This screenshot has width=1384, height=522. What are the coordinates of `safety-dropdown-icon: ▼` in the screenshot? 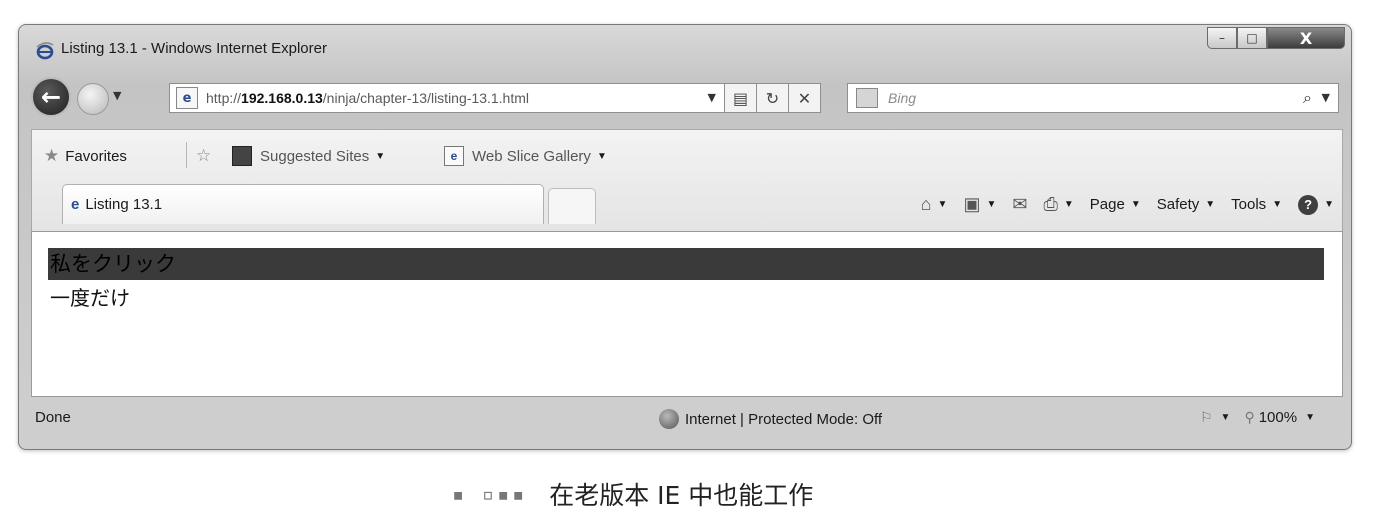 It's located at (1210, 204).